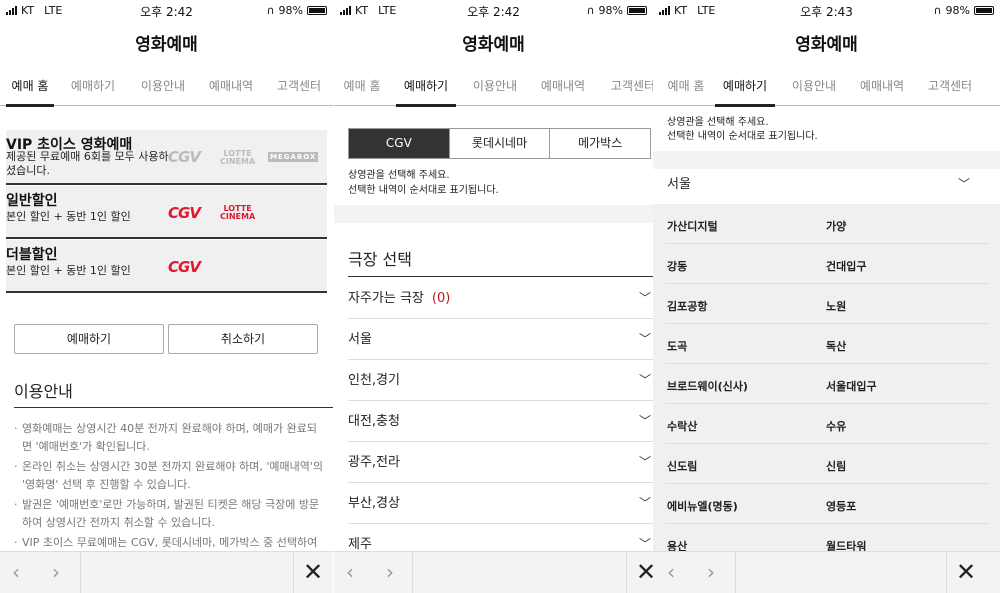 This screenshot has width=1000, height=593. What do you see at coordinates (836, 226) in the screenshot?
I see `theater-option: 가양` at bounding box center [836, 226].